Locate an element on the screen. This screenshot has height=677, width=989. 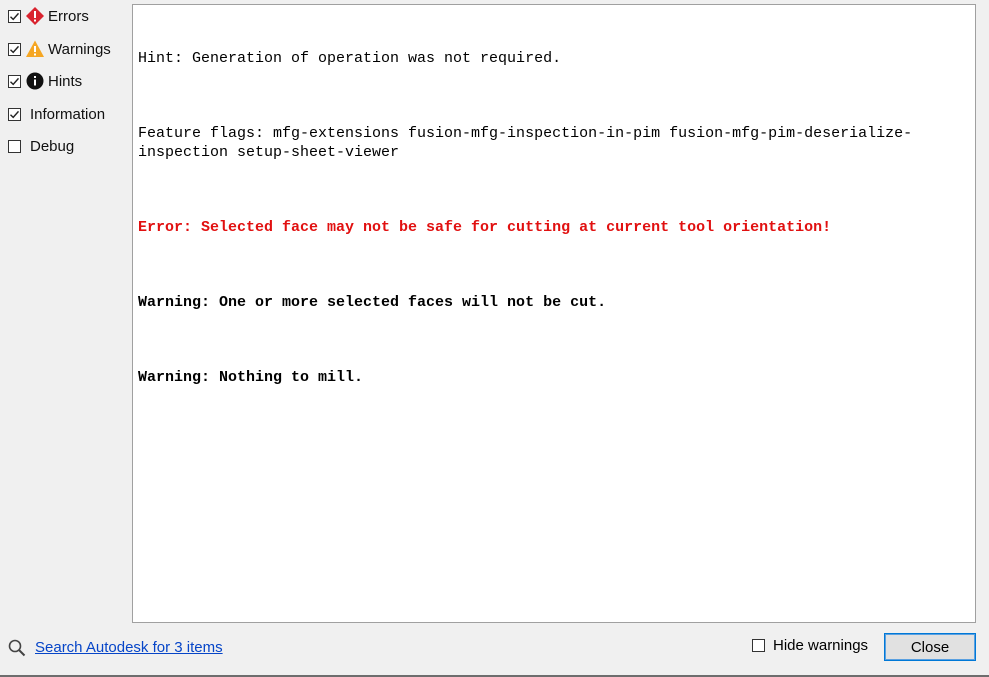
warning-triangle-icon is located at coordinates (35, 49).